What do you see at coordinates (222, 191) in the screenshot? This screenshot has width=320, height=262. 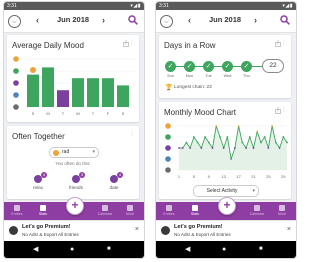 I see `select-activity-label: Select Activity` at bounding box center [222, 191].